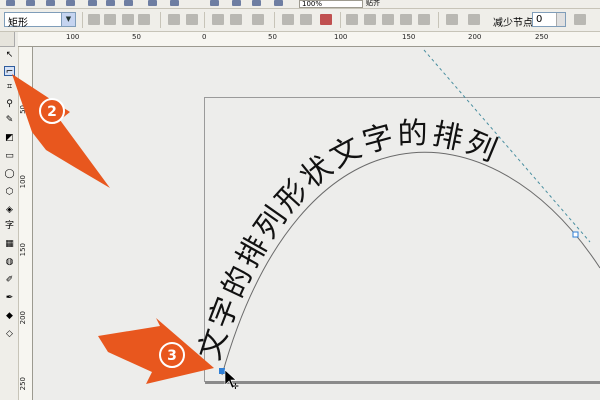 The width and height of the screenshot is (600, 400). Describe the element at coordinates (9, 244) in the screenshot. I see `table-tool-icon: ▦` at that location.